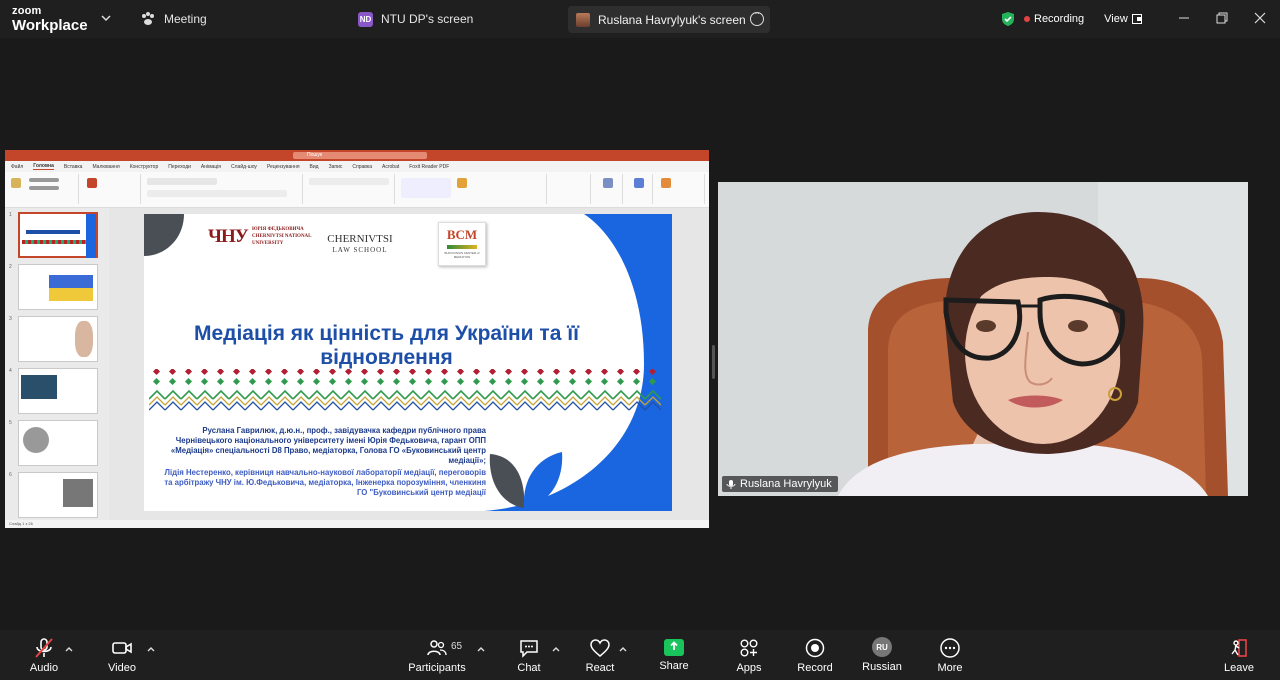  I want to click on ppt-menu-home: Головна, so click(43, 166).